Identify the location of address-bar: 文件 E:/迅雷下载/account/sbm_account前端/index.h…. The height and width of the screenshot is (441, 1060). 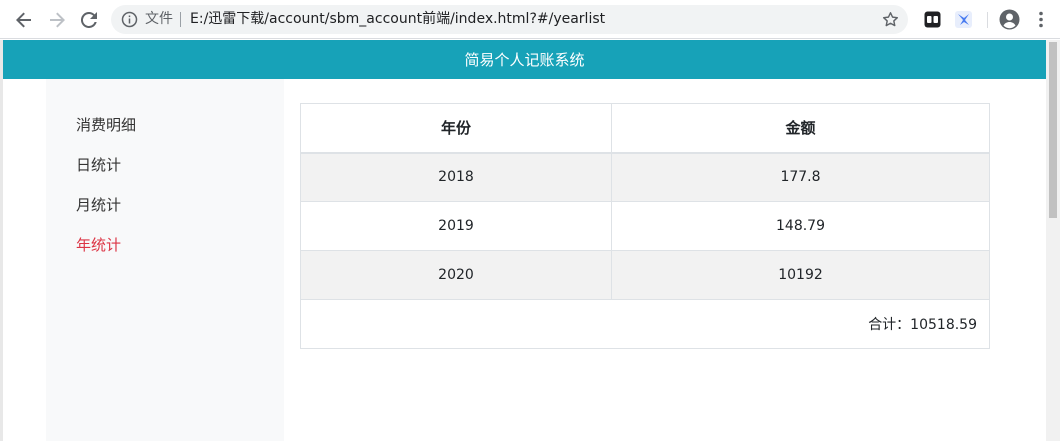
(509, 19).